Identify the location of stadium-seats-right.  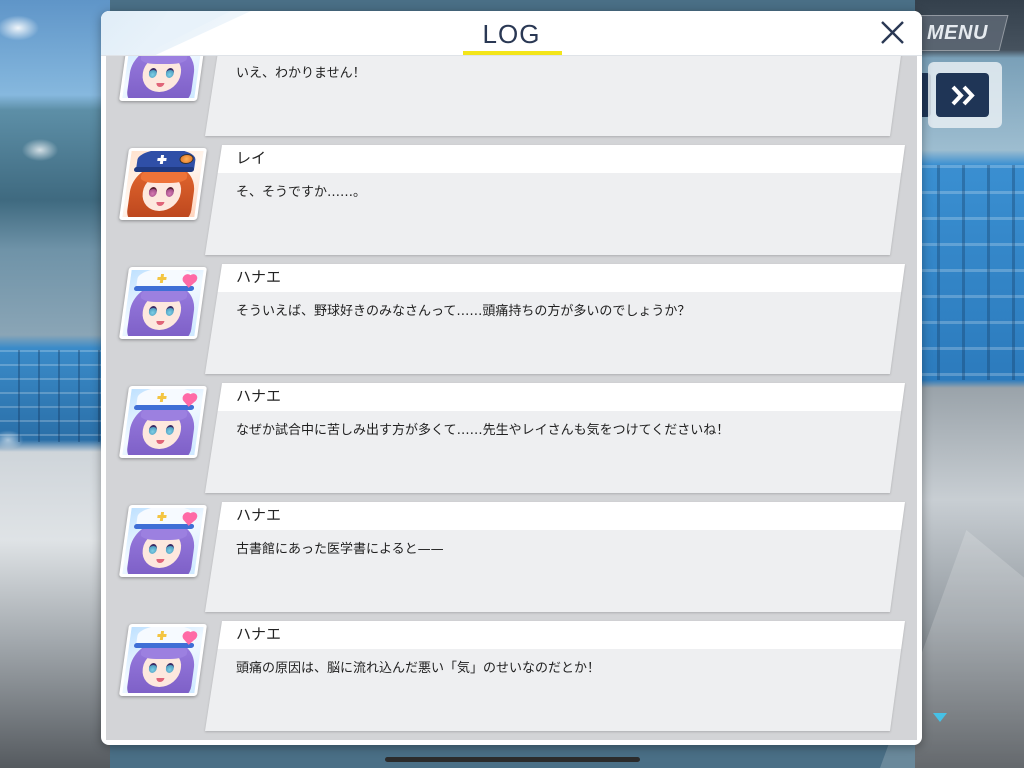
(969, 272).